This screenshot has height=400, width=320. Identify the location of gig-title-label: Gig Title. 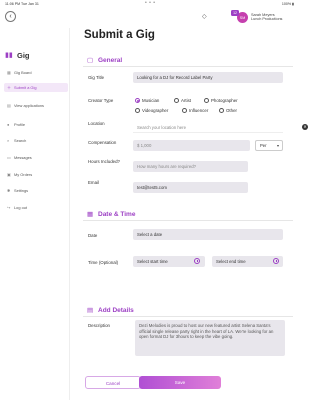
(96, 77).